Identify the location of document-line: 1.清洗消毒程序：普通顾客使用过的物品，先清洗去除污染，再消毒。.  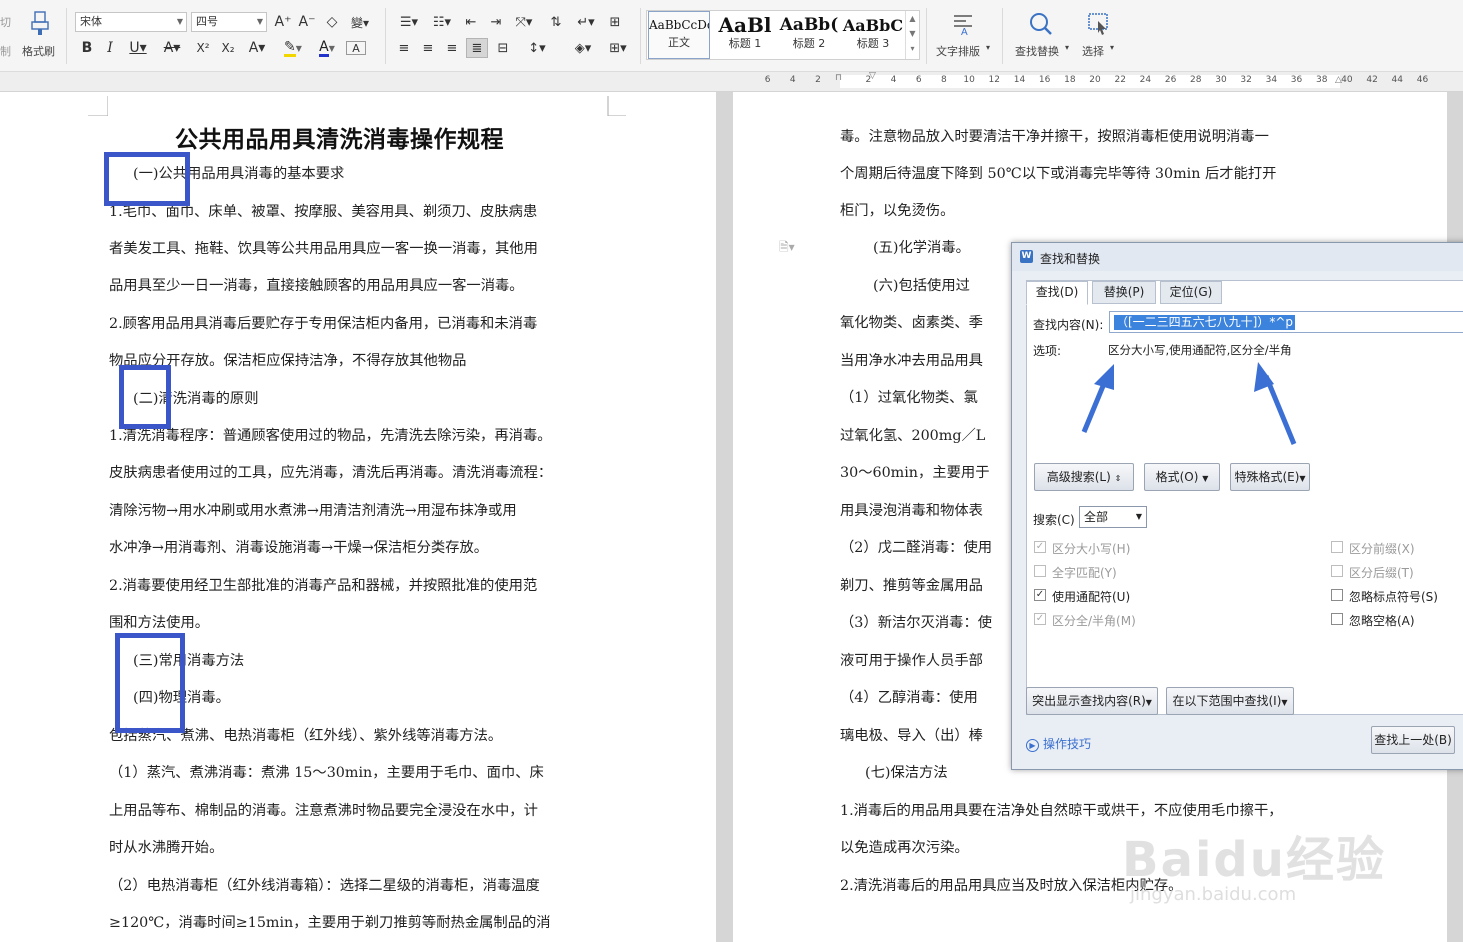
(330, 436).